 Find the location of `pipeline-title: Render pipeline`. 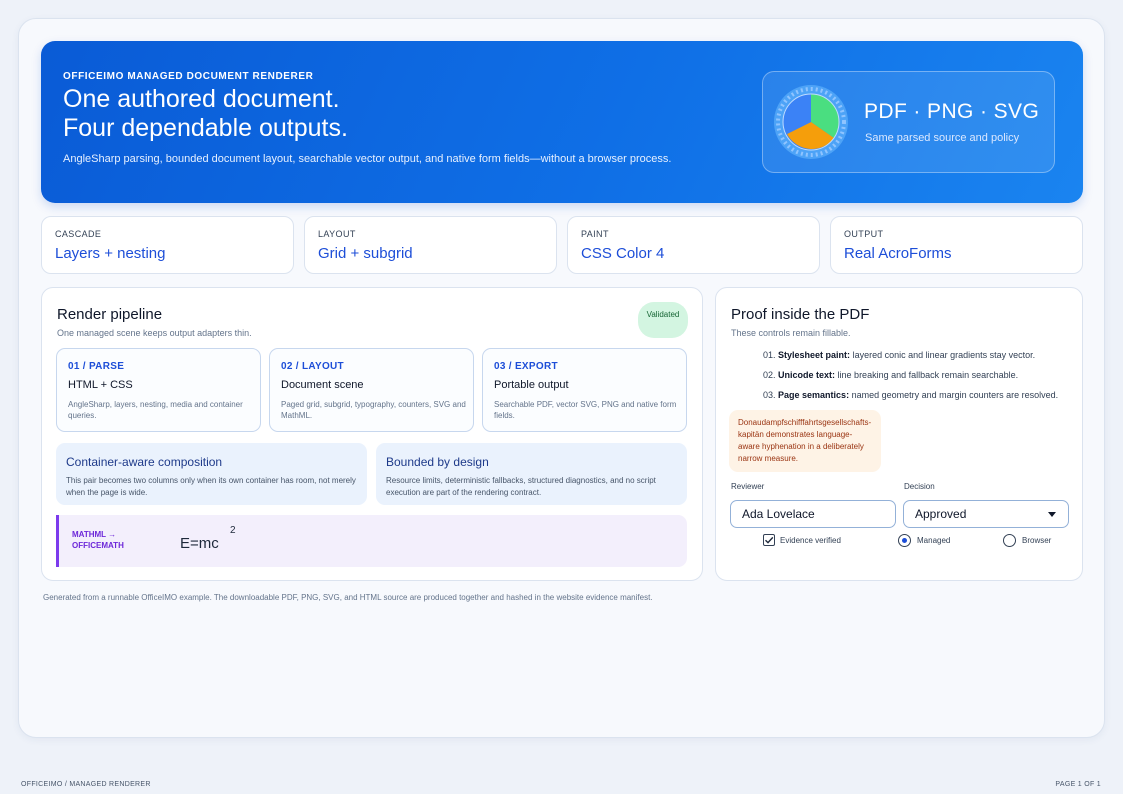

pipeline-title: Render pipeline is located at coordinates (110, 314).